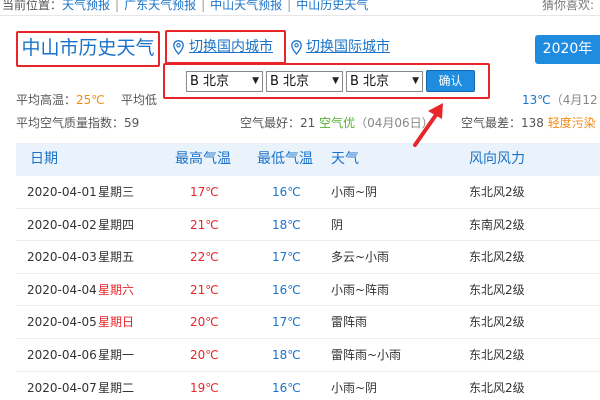 This screenshot has height=400, width=600. I want to click on red-arrow-icon, so click(428, 125).